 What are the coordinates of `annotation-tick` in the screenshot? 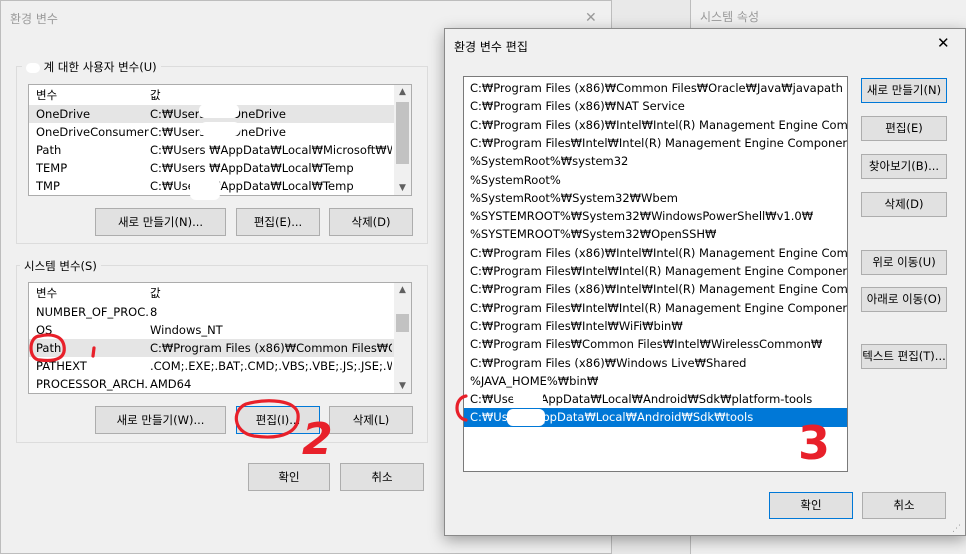 It's located at (93, 352).